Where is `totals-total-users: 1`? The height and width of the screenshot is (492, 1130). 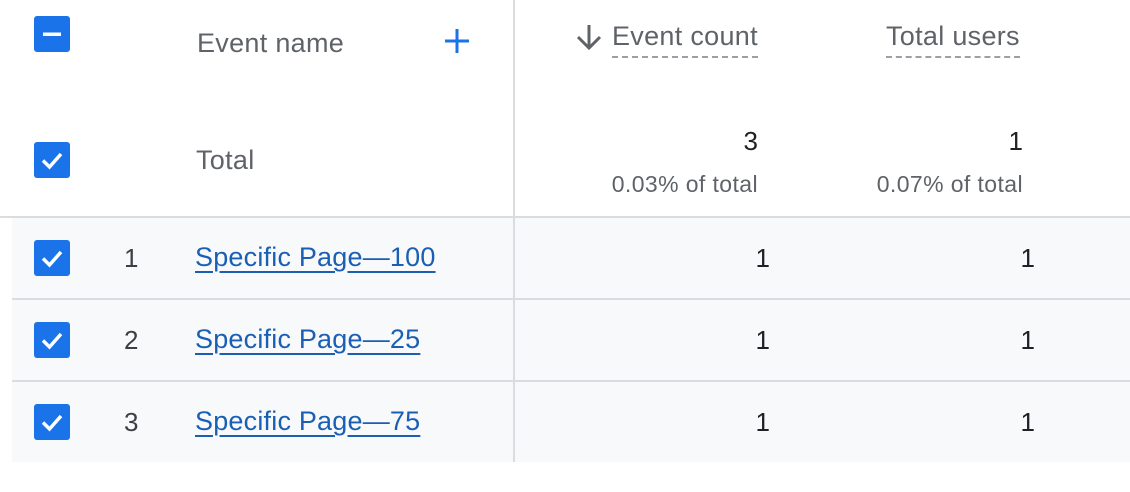
totals-total-users: 1 is located at coordinates (1015, 141).